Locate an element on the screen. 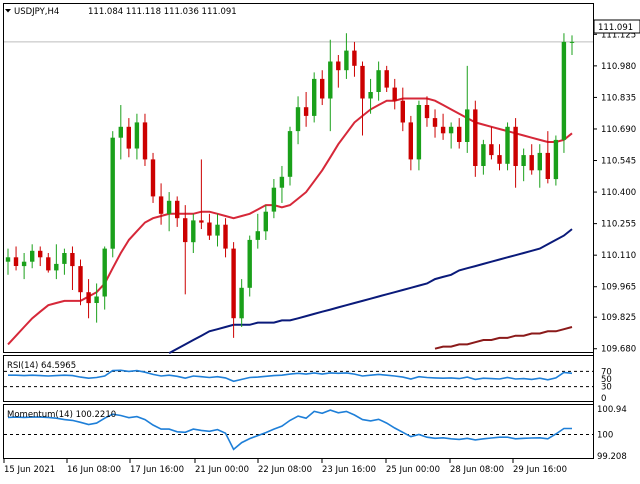 This screenshot has width=640, height=484. ma-slow-line is located at coordinates (503, 338).